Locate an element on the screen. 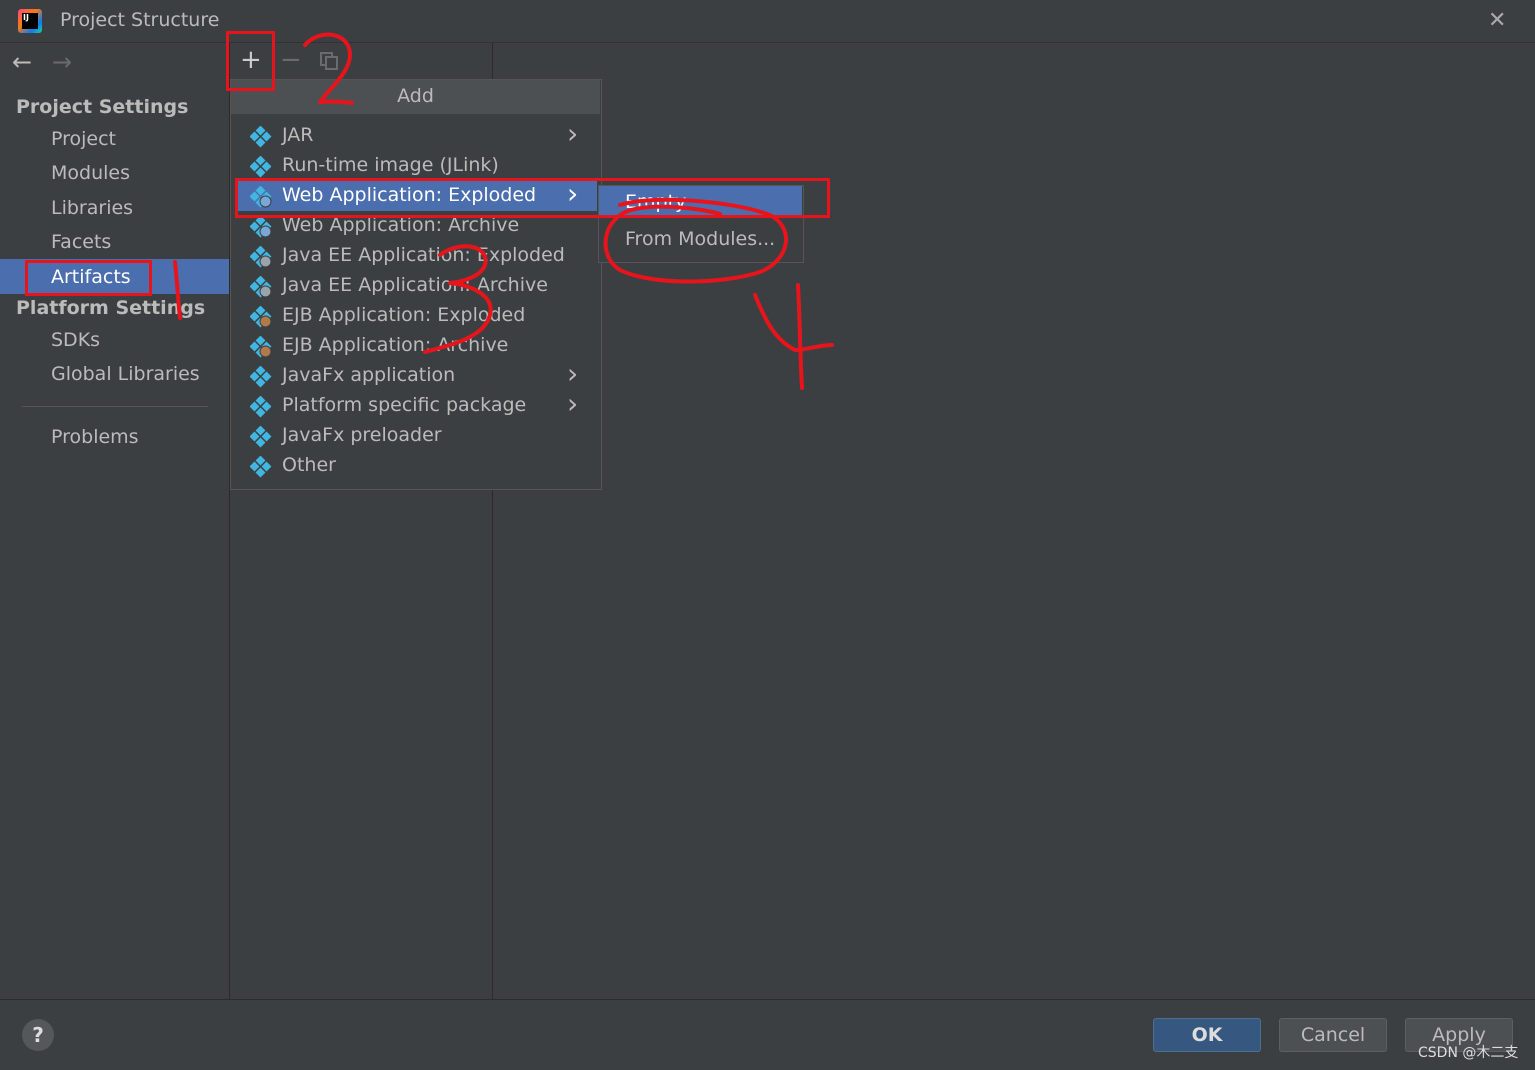 This screenshot has height=1070, width=1535. annotation-box-add is located at coordinates (250, 61).